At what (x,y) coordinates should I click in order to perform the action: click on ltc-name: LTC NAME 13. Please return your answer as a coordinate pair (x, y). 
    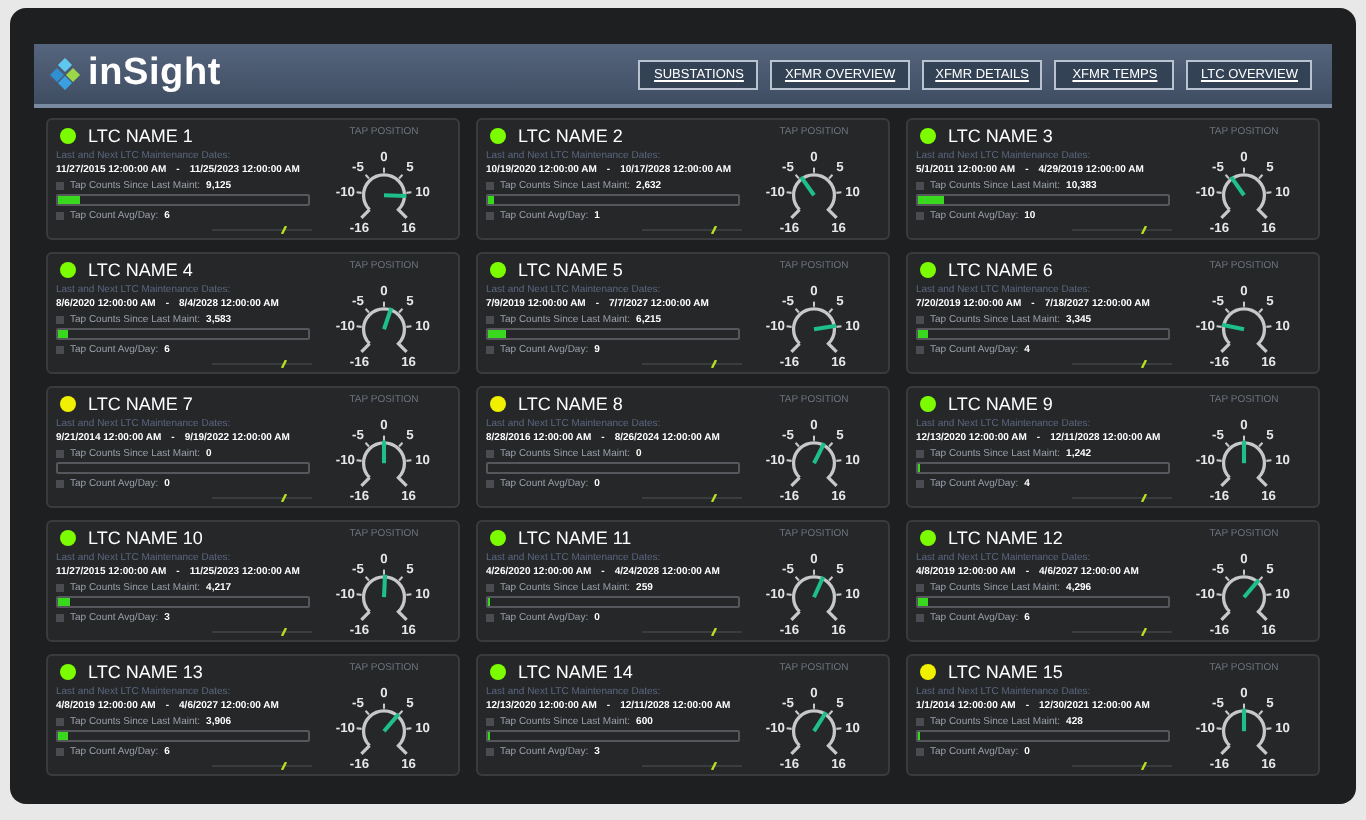
    Looking at the image, I should click on (145, 672).